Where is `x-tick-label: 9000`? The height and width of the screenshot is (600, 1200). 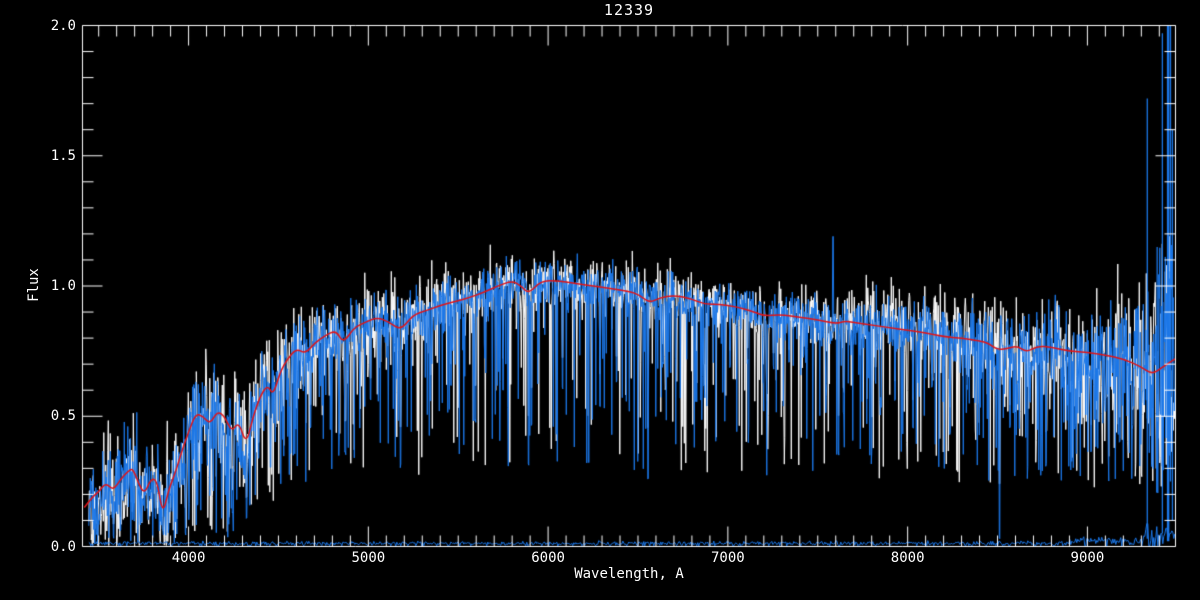
x-tick-label: 9000 is located at coordinates (1087, 558).